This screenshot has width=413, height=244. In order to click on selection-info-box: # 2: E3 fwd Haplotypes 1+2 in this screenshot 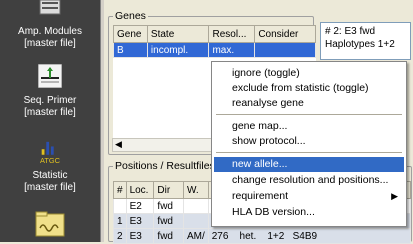, I will do `click(365, 41)`.